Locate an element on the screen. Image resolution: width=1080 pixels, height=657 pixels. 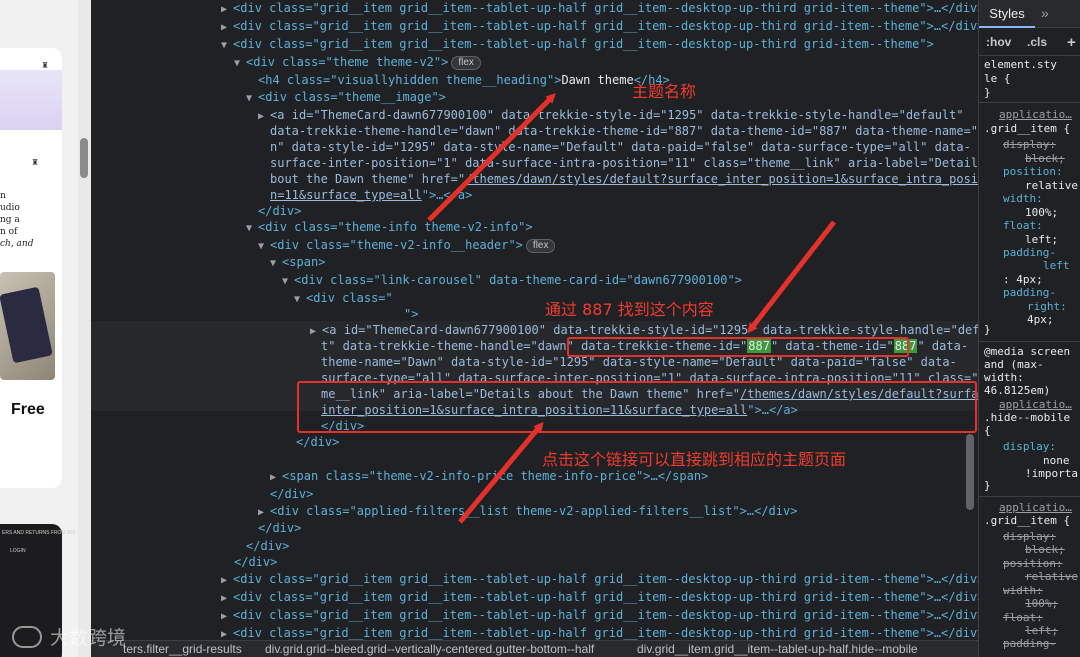
more-tabs-icon: » is located at coordinates (1045, 13).